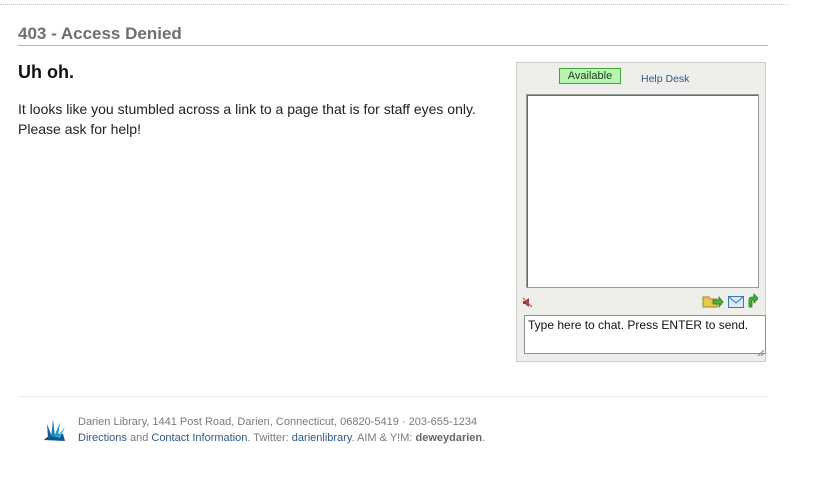 This screenshot has height=481, width=823. What do you see at coordinates (269, 438) in the screenshot?
I see `twitter-label: . Twitter:` at bounding box center [269, 438].